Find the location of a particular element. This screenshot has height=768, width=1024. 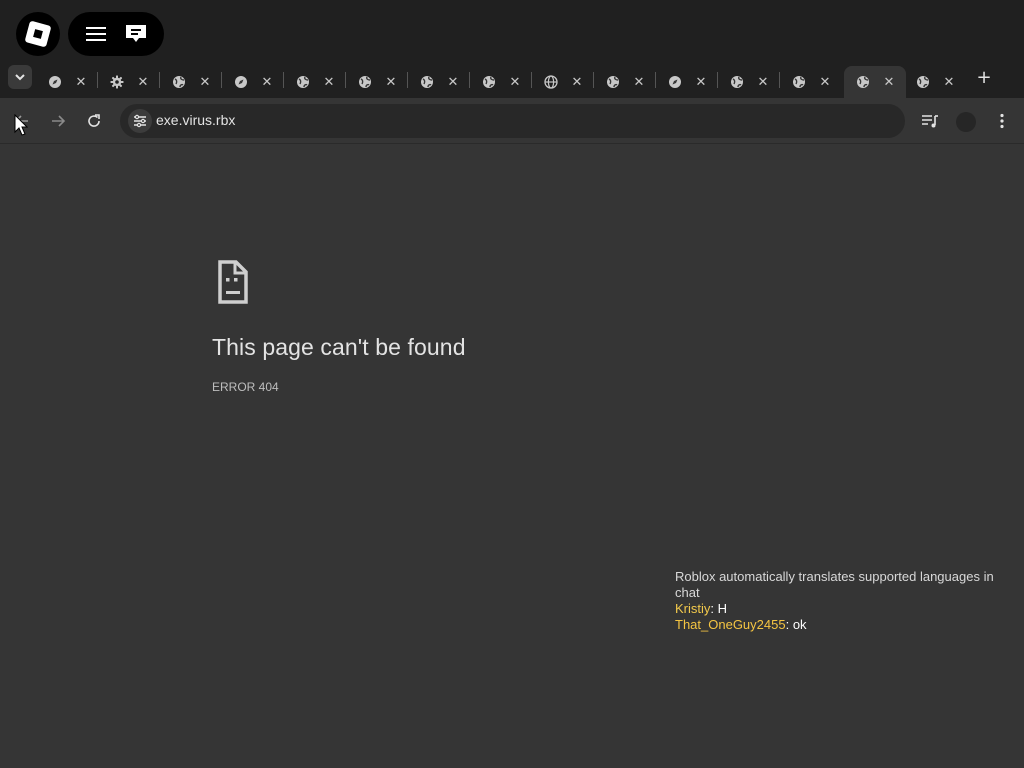

tab-strip: ✕ ✕ ✕ ✕ ✕ ✕ ✕ ✕ ✕ ✕ ✕ ✕ ✕ ✕ ✕ + is located at coordinates (512, 80).